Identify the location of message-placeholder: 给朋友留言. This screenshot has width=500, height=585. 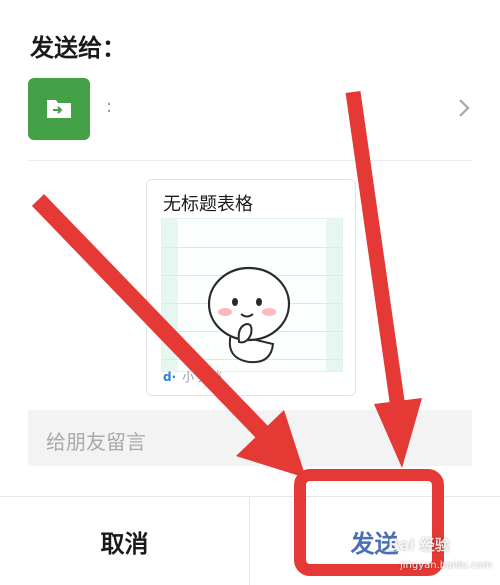
(96, 442).